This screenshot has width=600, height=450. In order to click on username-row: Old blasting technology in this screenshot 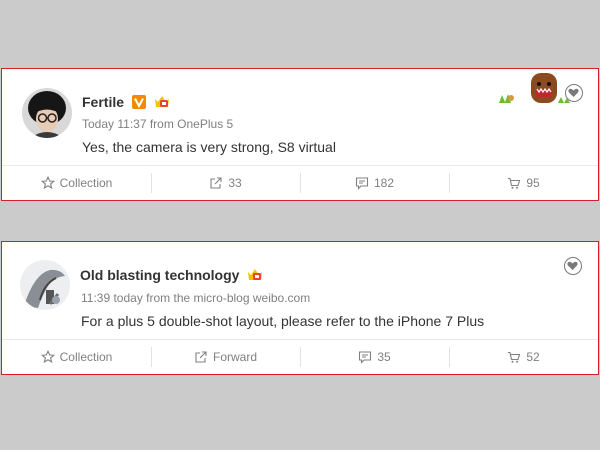, I will do `click(171, 276)`.